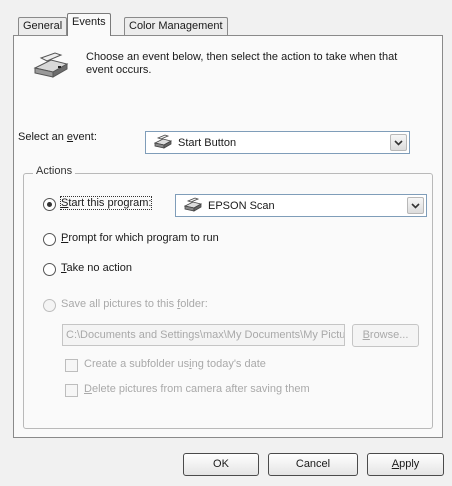 The height and width of the screenshot is (486, 452). I want to click on tab-general: General, so click(43, 26).